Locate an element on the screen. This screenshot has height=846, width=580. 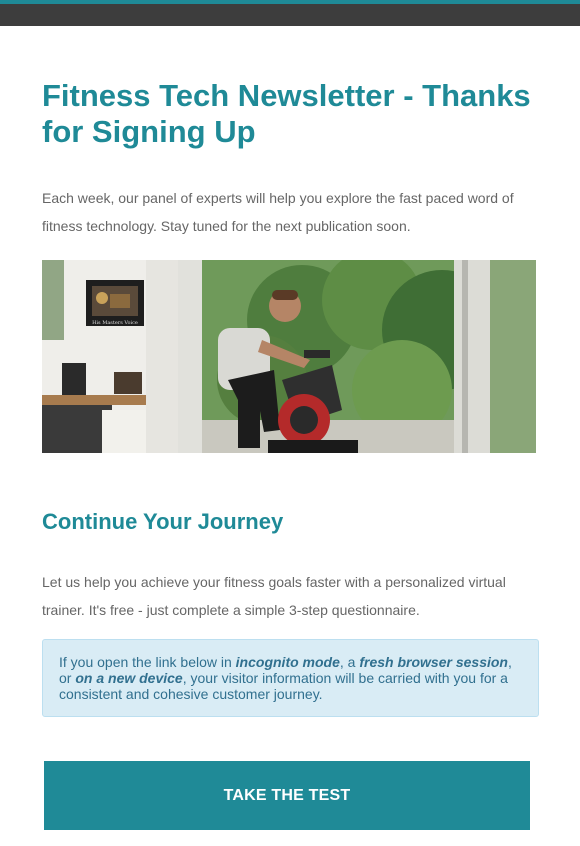
poster-caption: His Masters Voice is located at coordinates (115, 323).